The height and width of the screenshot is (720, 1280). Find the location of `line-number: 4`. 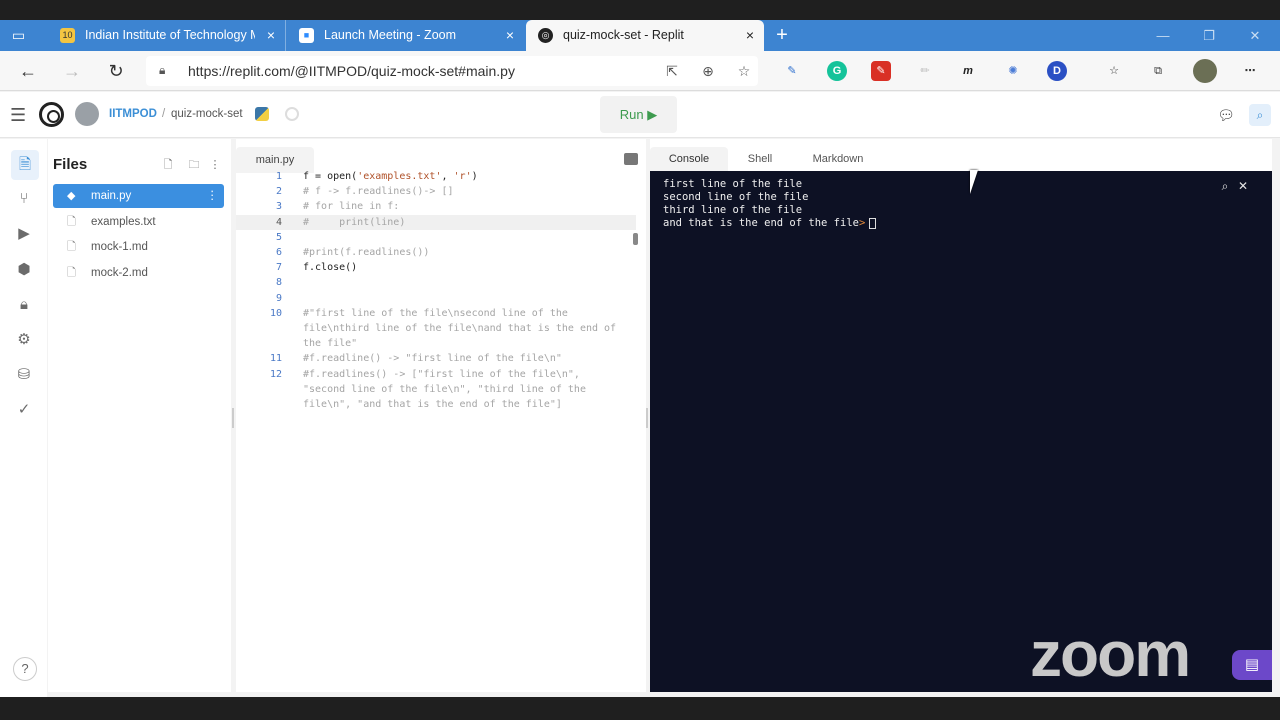

line-number: 4 is located at coordinates (278, 222).